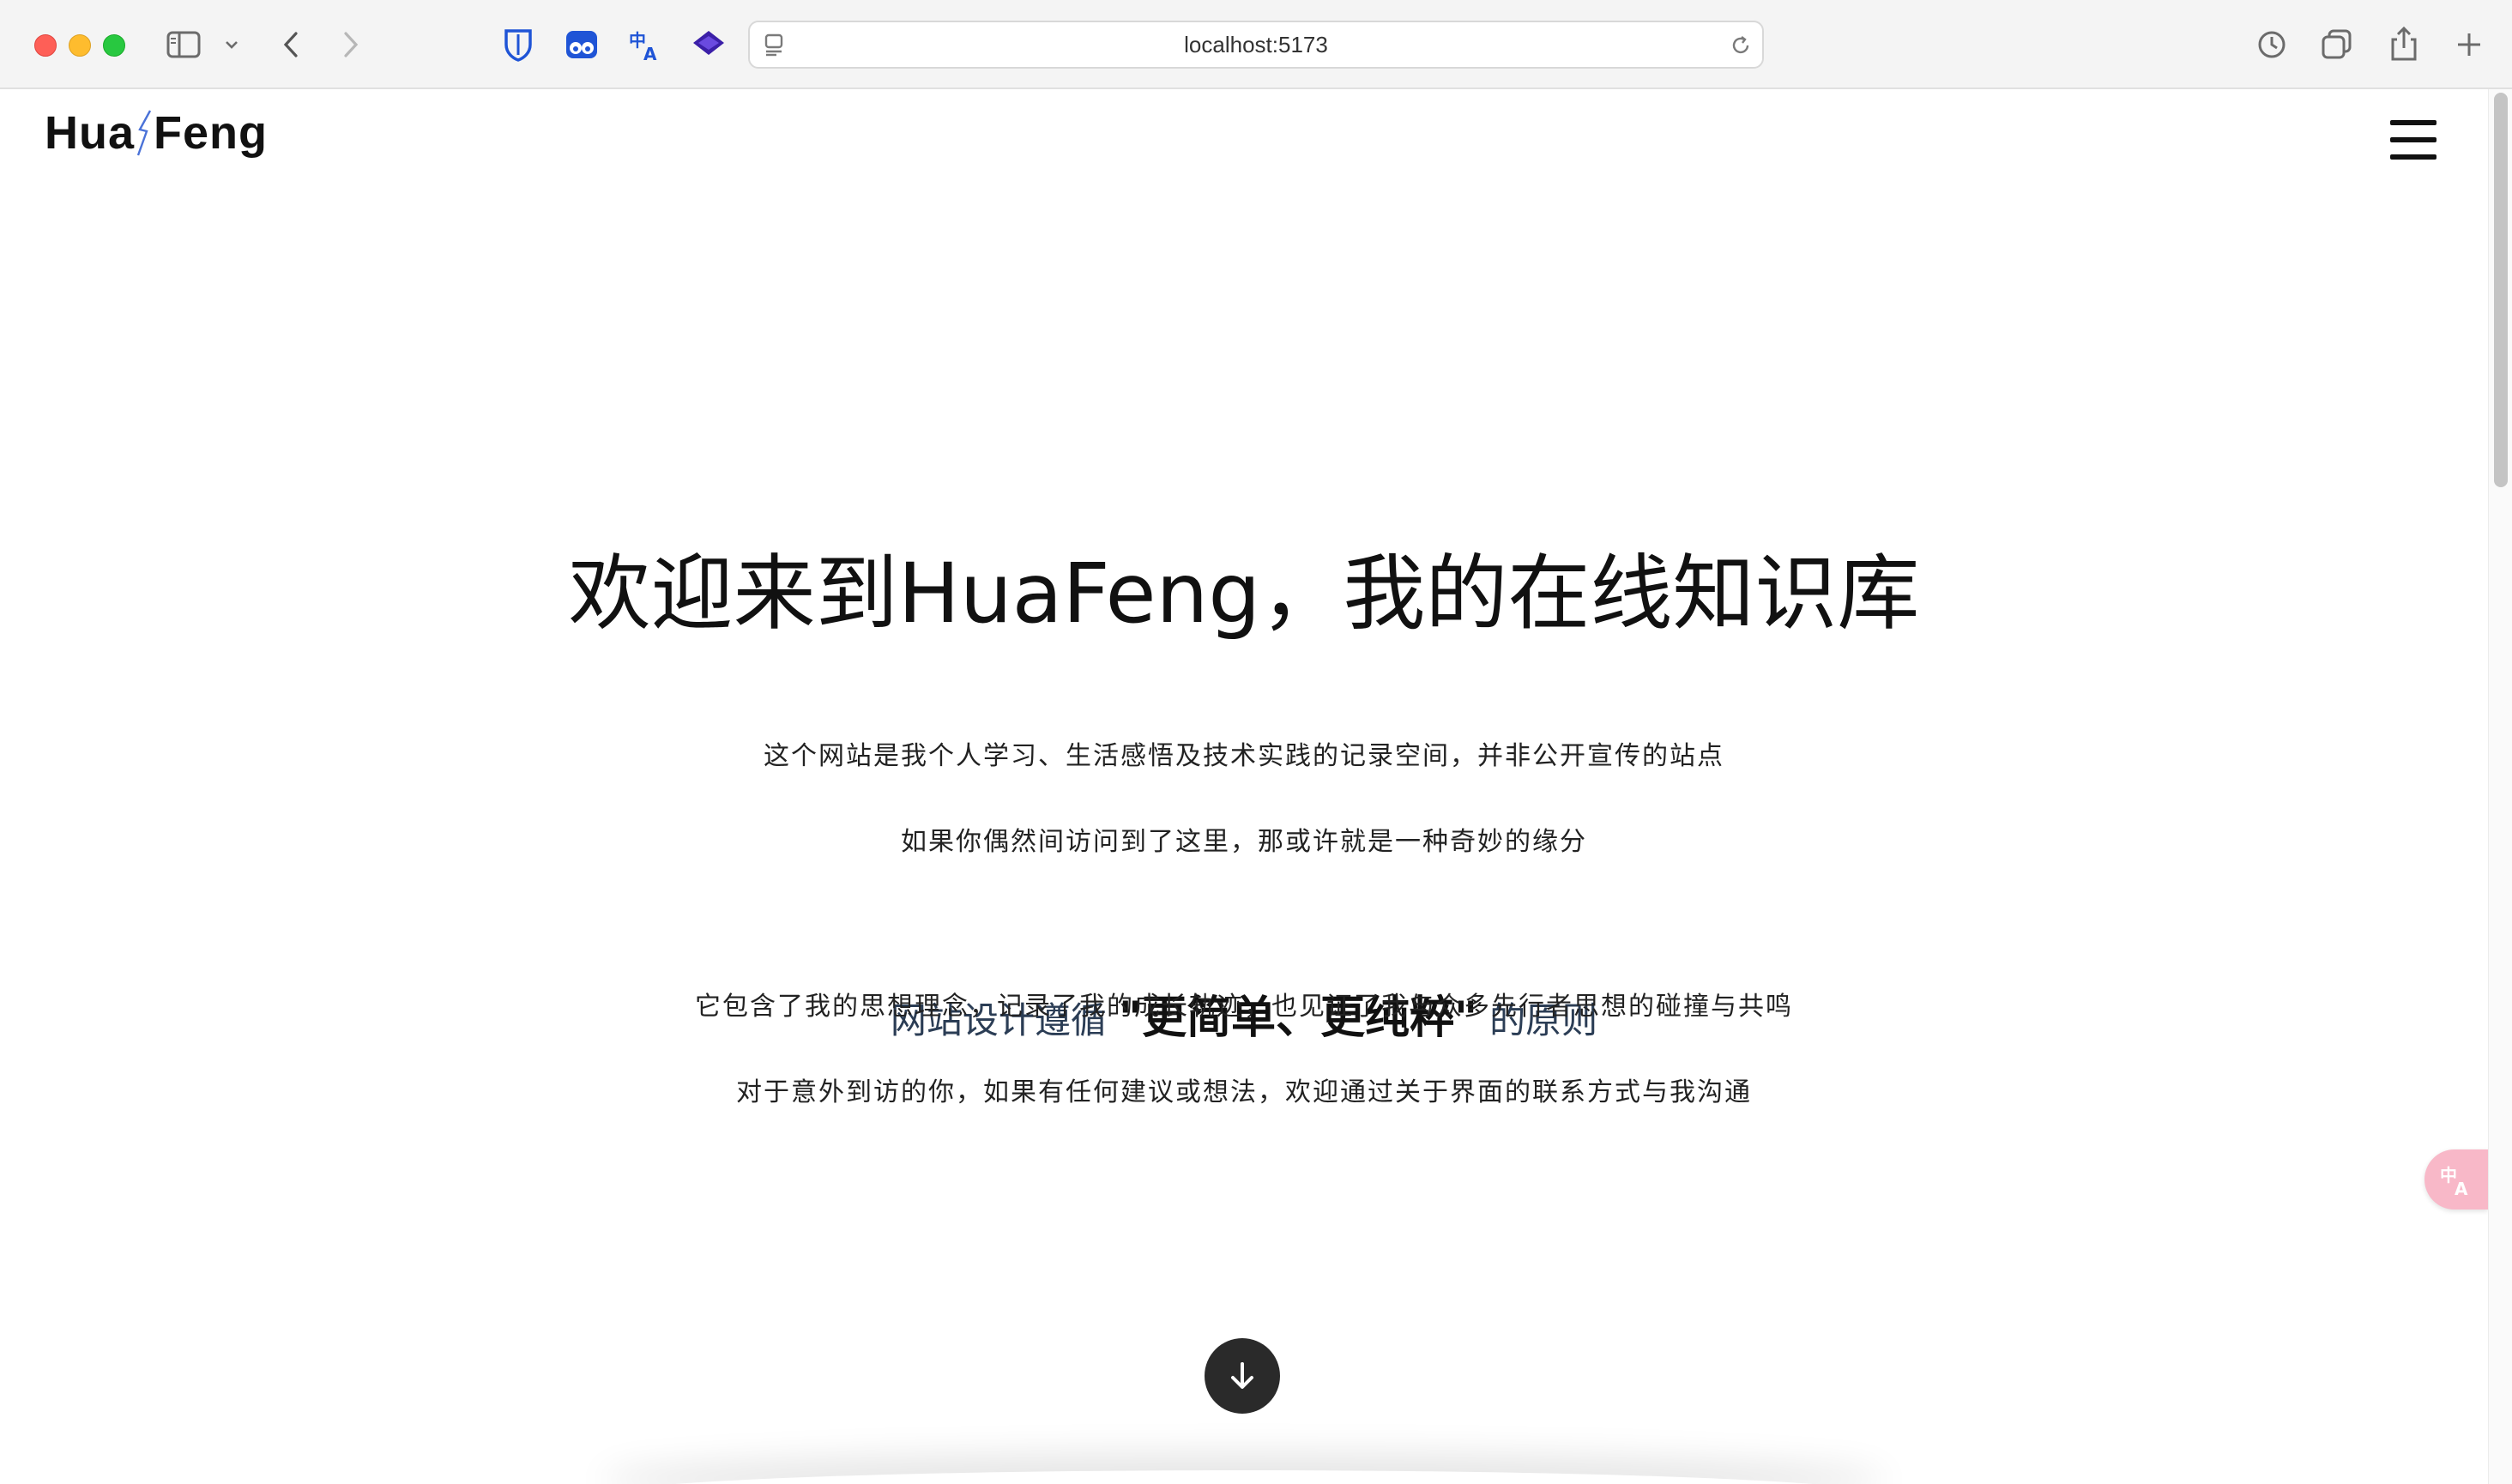 The height and width of the screenshot is (1484, 2512). Describe the element at coordinates (2501, 290) in the screenshot. I see `scrollbar-thumb` at that location.